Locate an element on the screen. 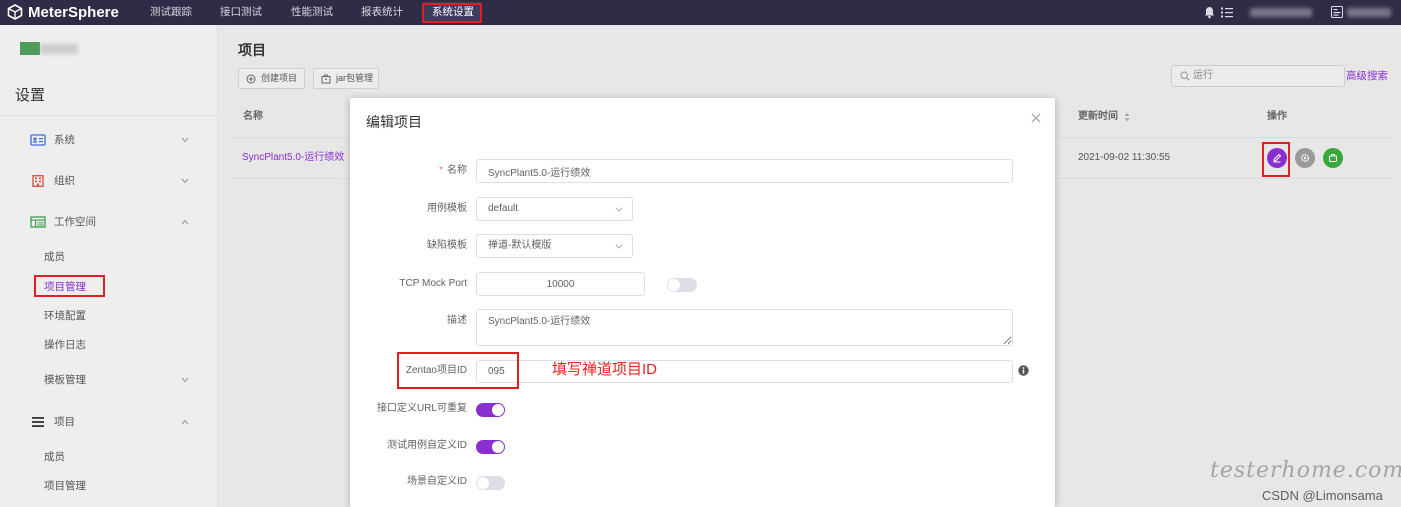  sidebar-group-system: 系统 is located at coordinates (108, 140).